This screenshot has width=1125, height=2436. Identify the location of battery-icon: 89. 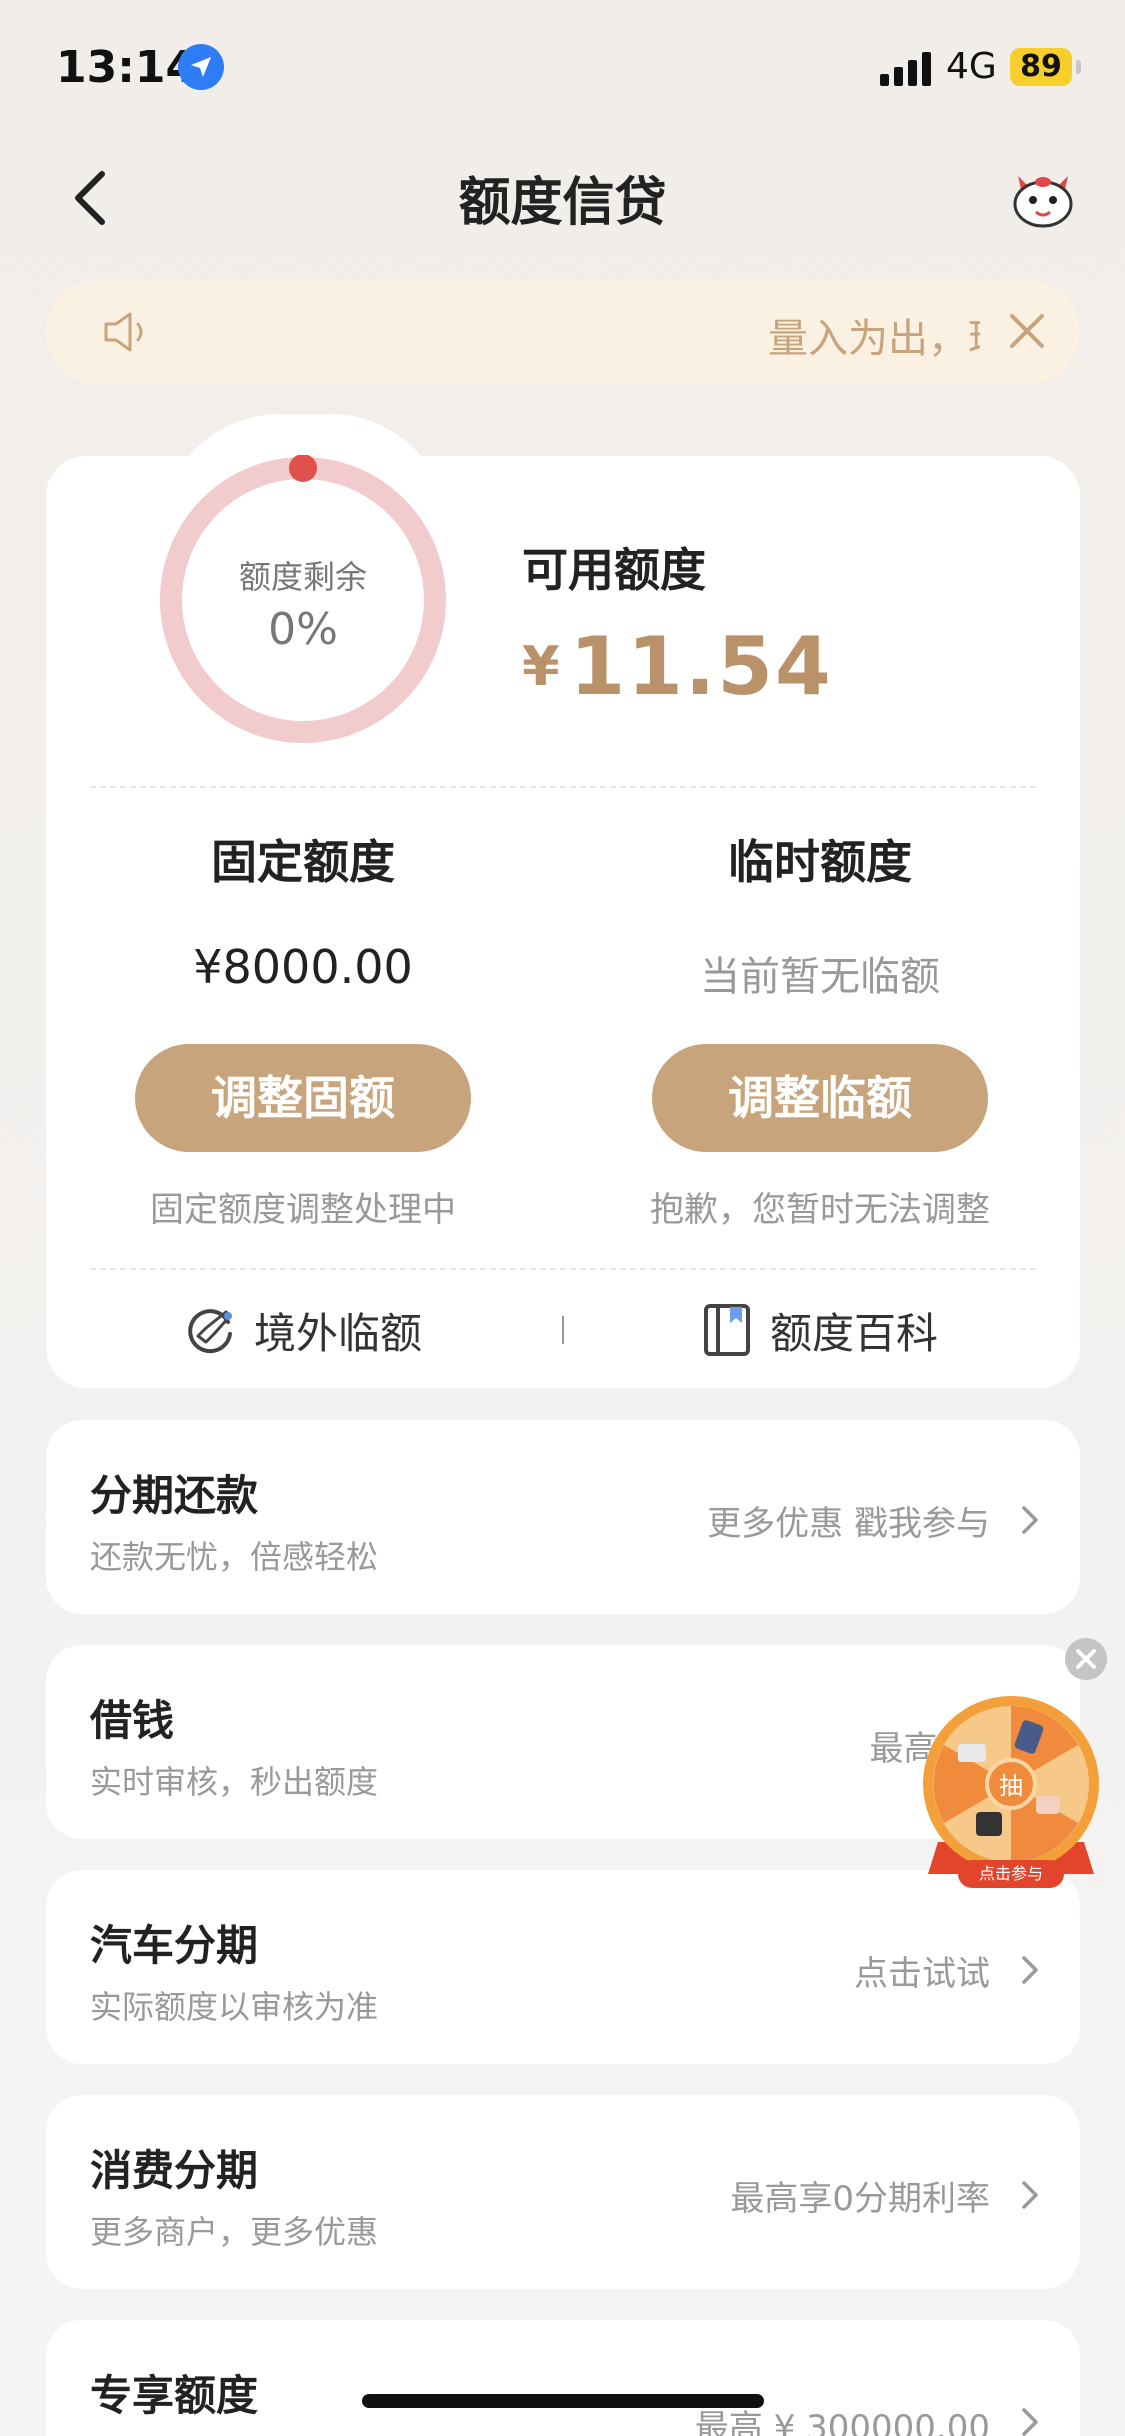
(1041, 67).